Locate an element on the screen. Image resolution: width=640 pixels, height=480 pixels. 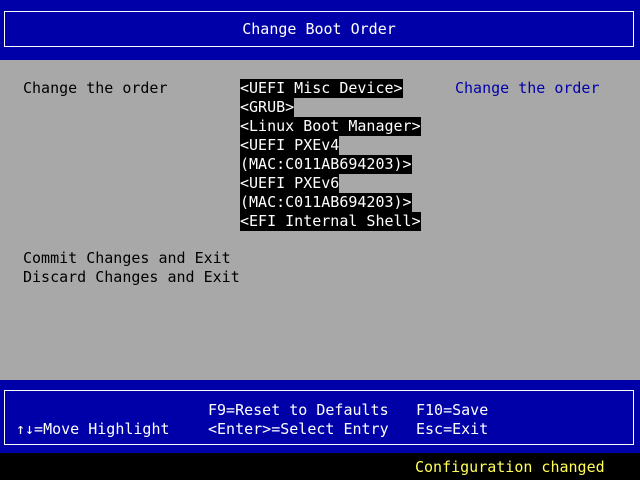
save-hint: F10=Save is located at coordinates (452, 410).